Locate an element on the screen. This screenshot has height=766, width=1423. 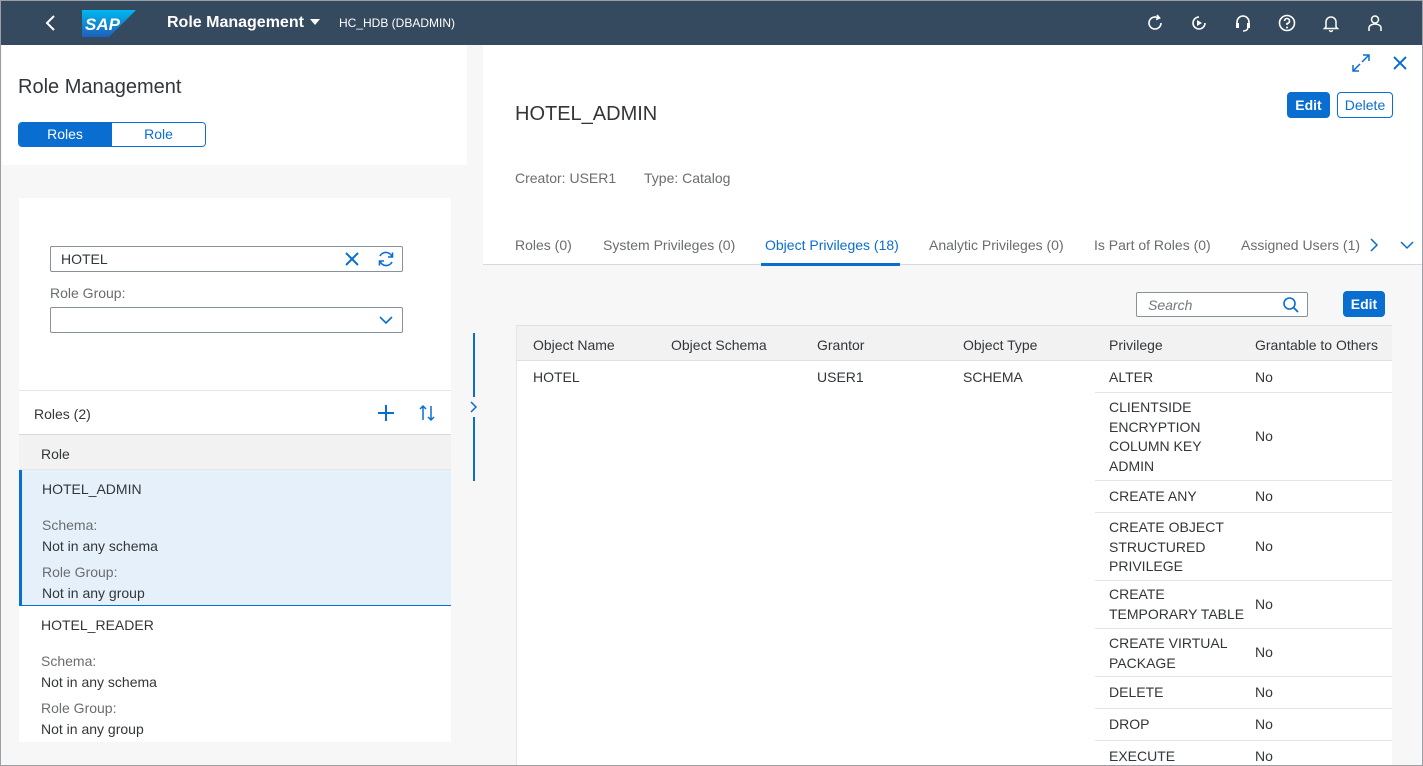
tab-is-part-of-roles: Is Part of Roles (0) is located at coordinates (1152, 245).